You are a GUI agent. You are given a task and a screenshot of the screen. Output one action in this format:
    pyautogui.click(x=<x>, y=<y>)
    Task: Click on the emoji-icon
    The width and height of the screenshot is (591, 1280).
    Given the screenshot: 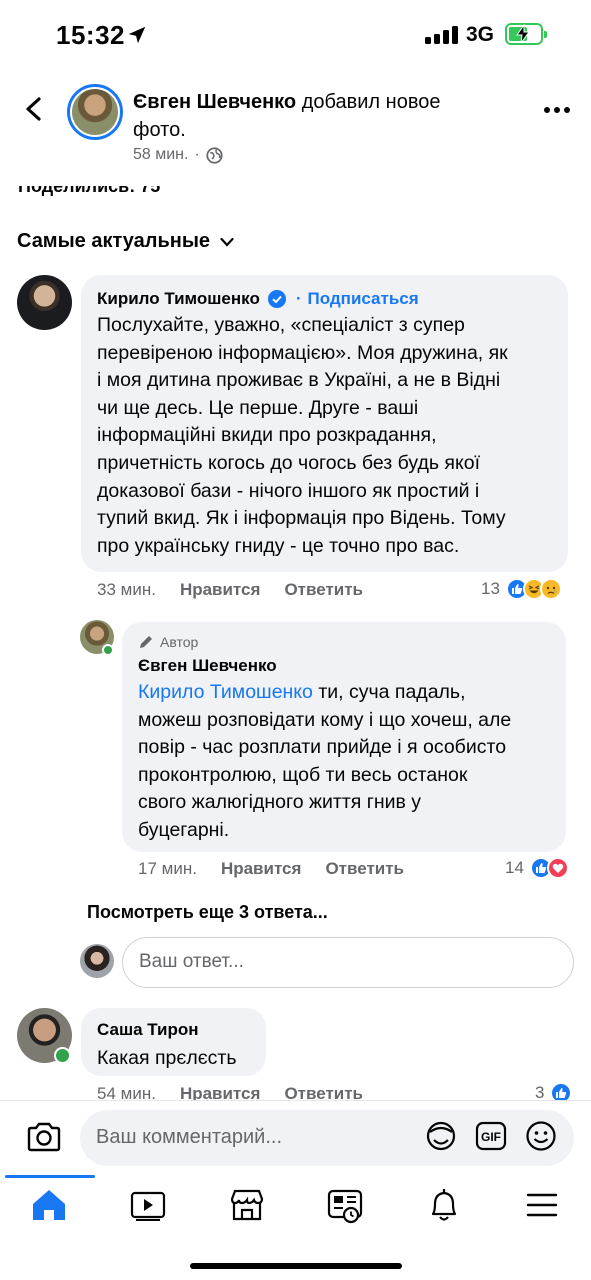 What is the action you would take?
    pyautogui.click(x=541, y=1136)
    